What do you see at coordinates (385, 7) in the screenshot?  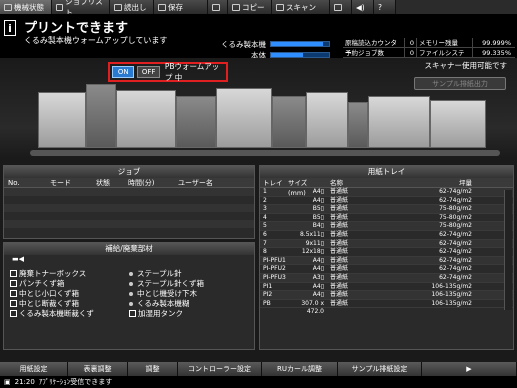 I see `tab-help: ?` at bounding box center [385, 7].